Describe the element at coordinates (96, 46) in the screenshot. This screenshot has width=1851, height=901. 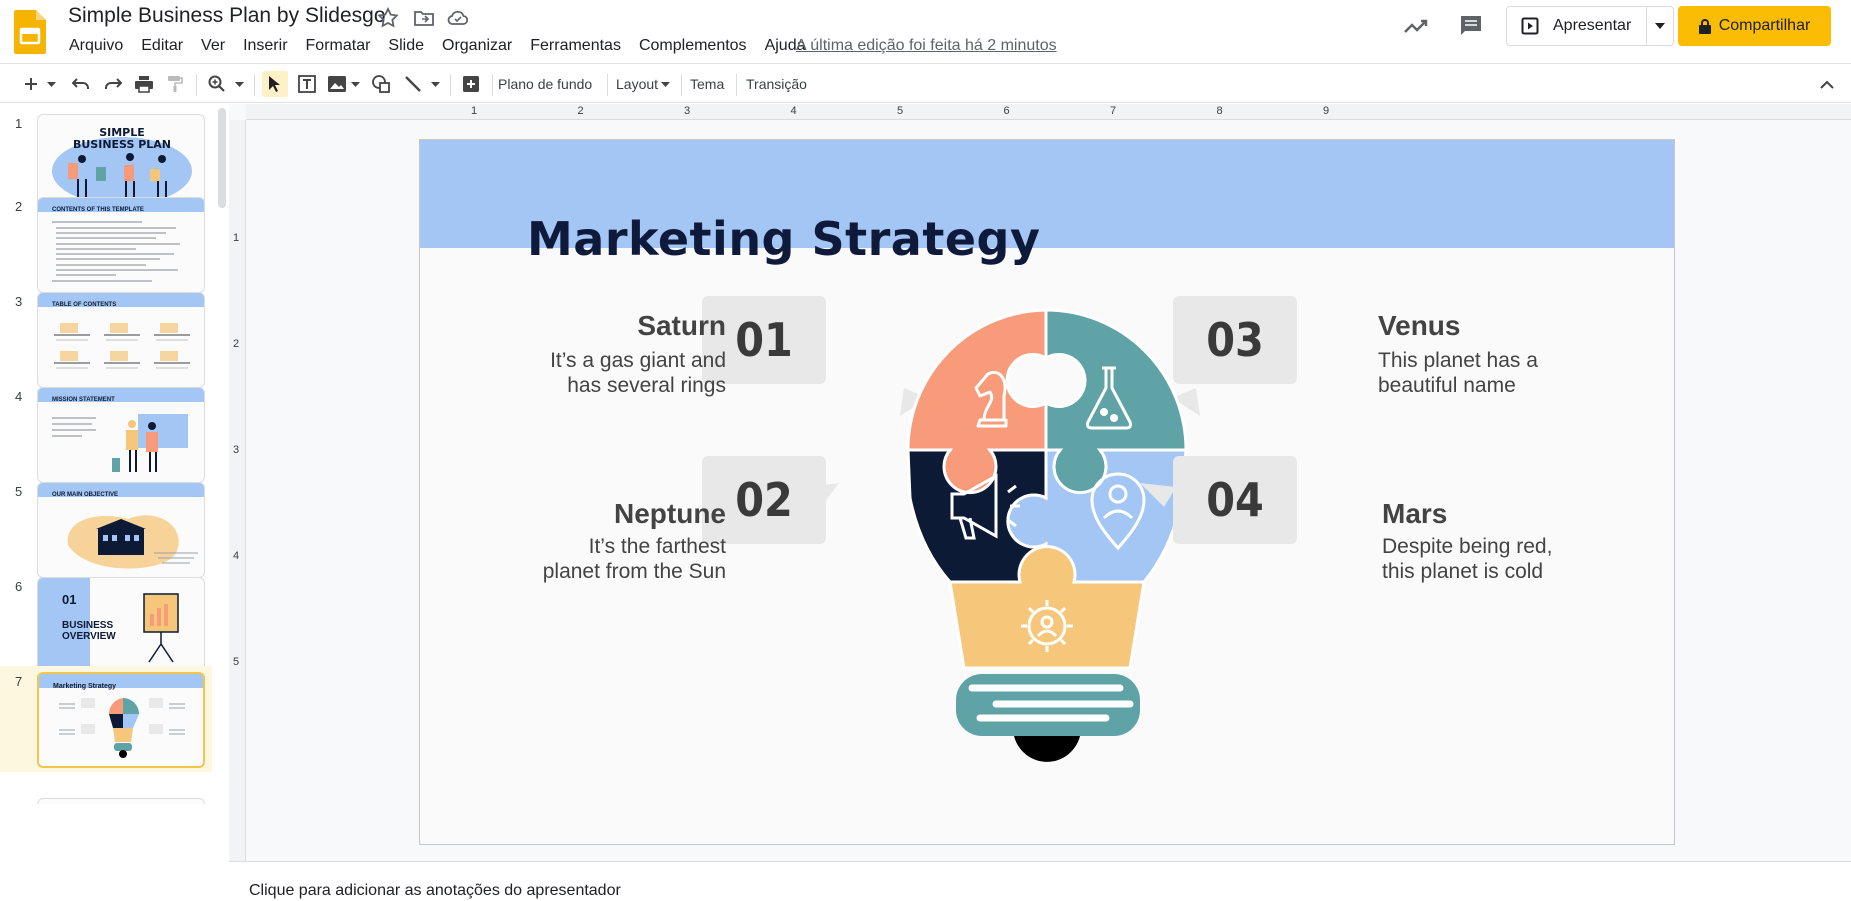
I see `menu-file: Arquivo` at that location.